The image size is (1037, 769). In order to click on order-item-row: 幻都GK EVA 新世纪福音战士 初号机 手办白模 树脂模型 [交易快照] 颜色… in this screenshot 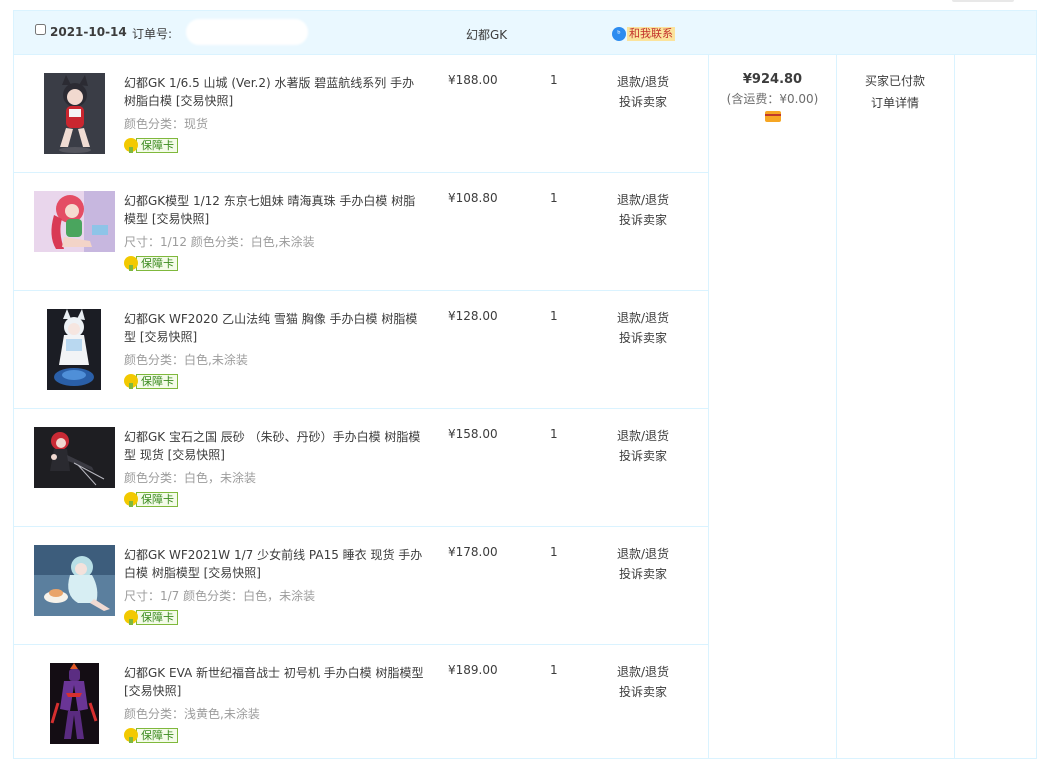, I will do `click(361, 702)`.